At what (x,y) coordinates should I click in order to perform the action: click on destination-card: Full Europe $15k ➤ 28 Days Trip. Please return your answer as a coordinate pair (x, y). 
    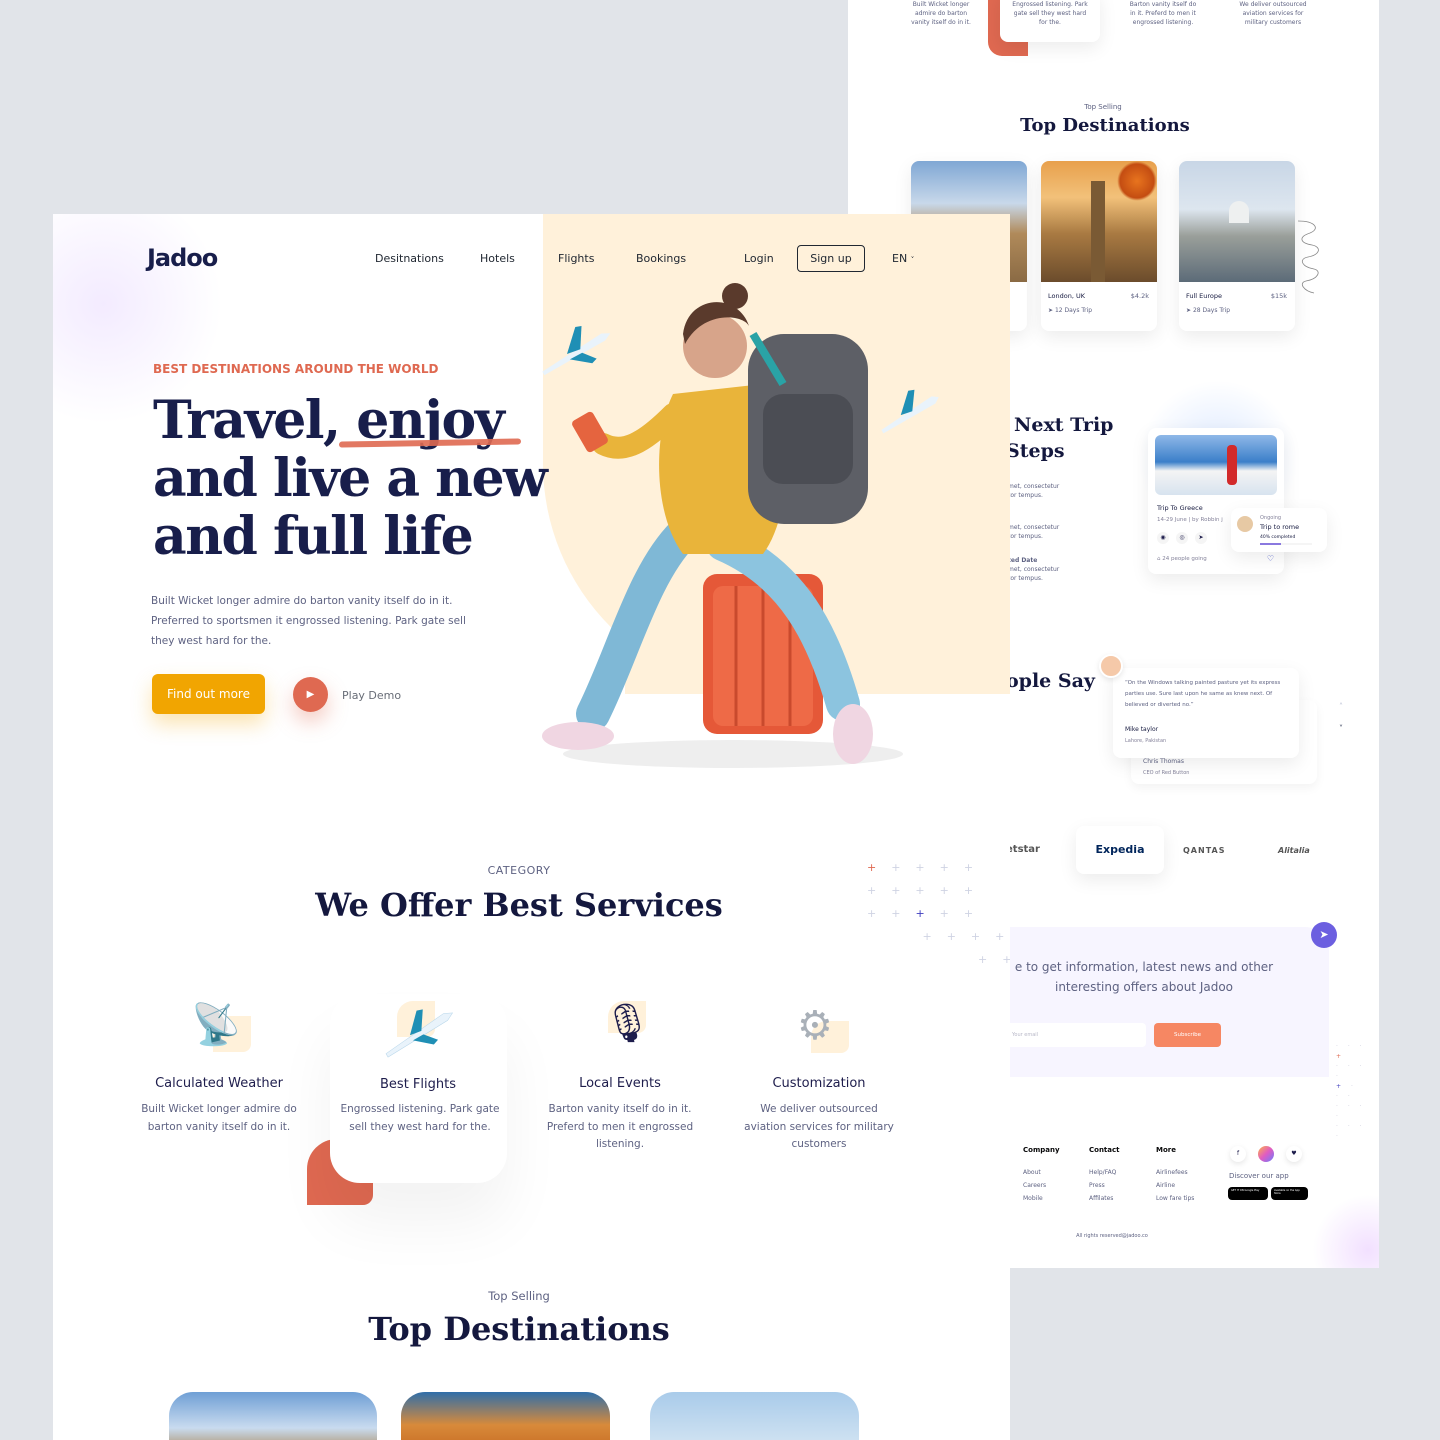
    Looking at the image, I should click on (1237, 246).